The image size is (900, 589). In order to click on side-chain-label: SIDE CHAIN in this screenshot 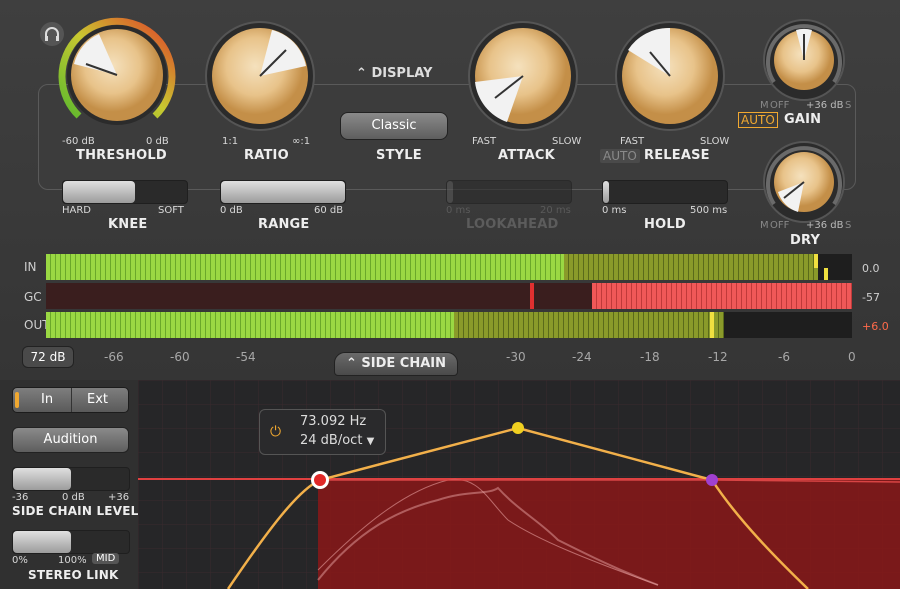, I will do `click(404, 363)`.